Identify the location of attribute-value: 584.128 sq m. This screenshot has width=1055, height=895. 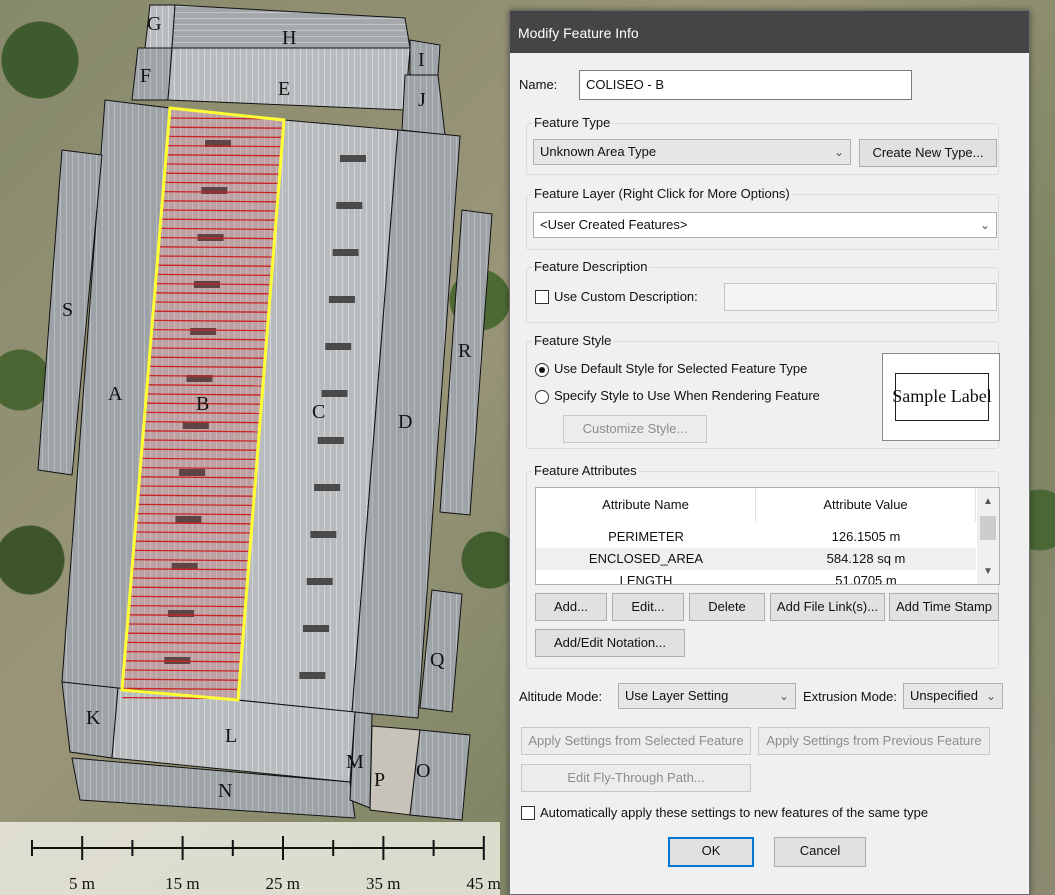
(866, 558).